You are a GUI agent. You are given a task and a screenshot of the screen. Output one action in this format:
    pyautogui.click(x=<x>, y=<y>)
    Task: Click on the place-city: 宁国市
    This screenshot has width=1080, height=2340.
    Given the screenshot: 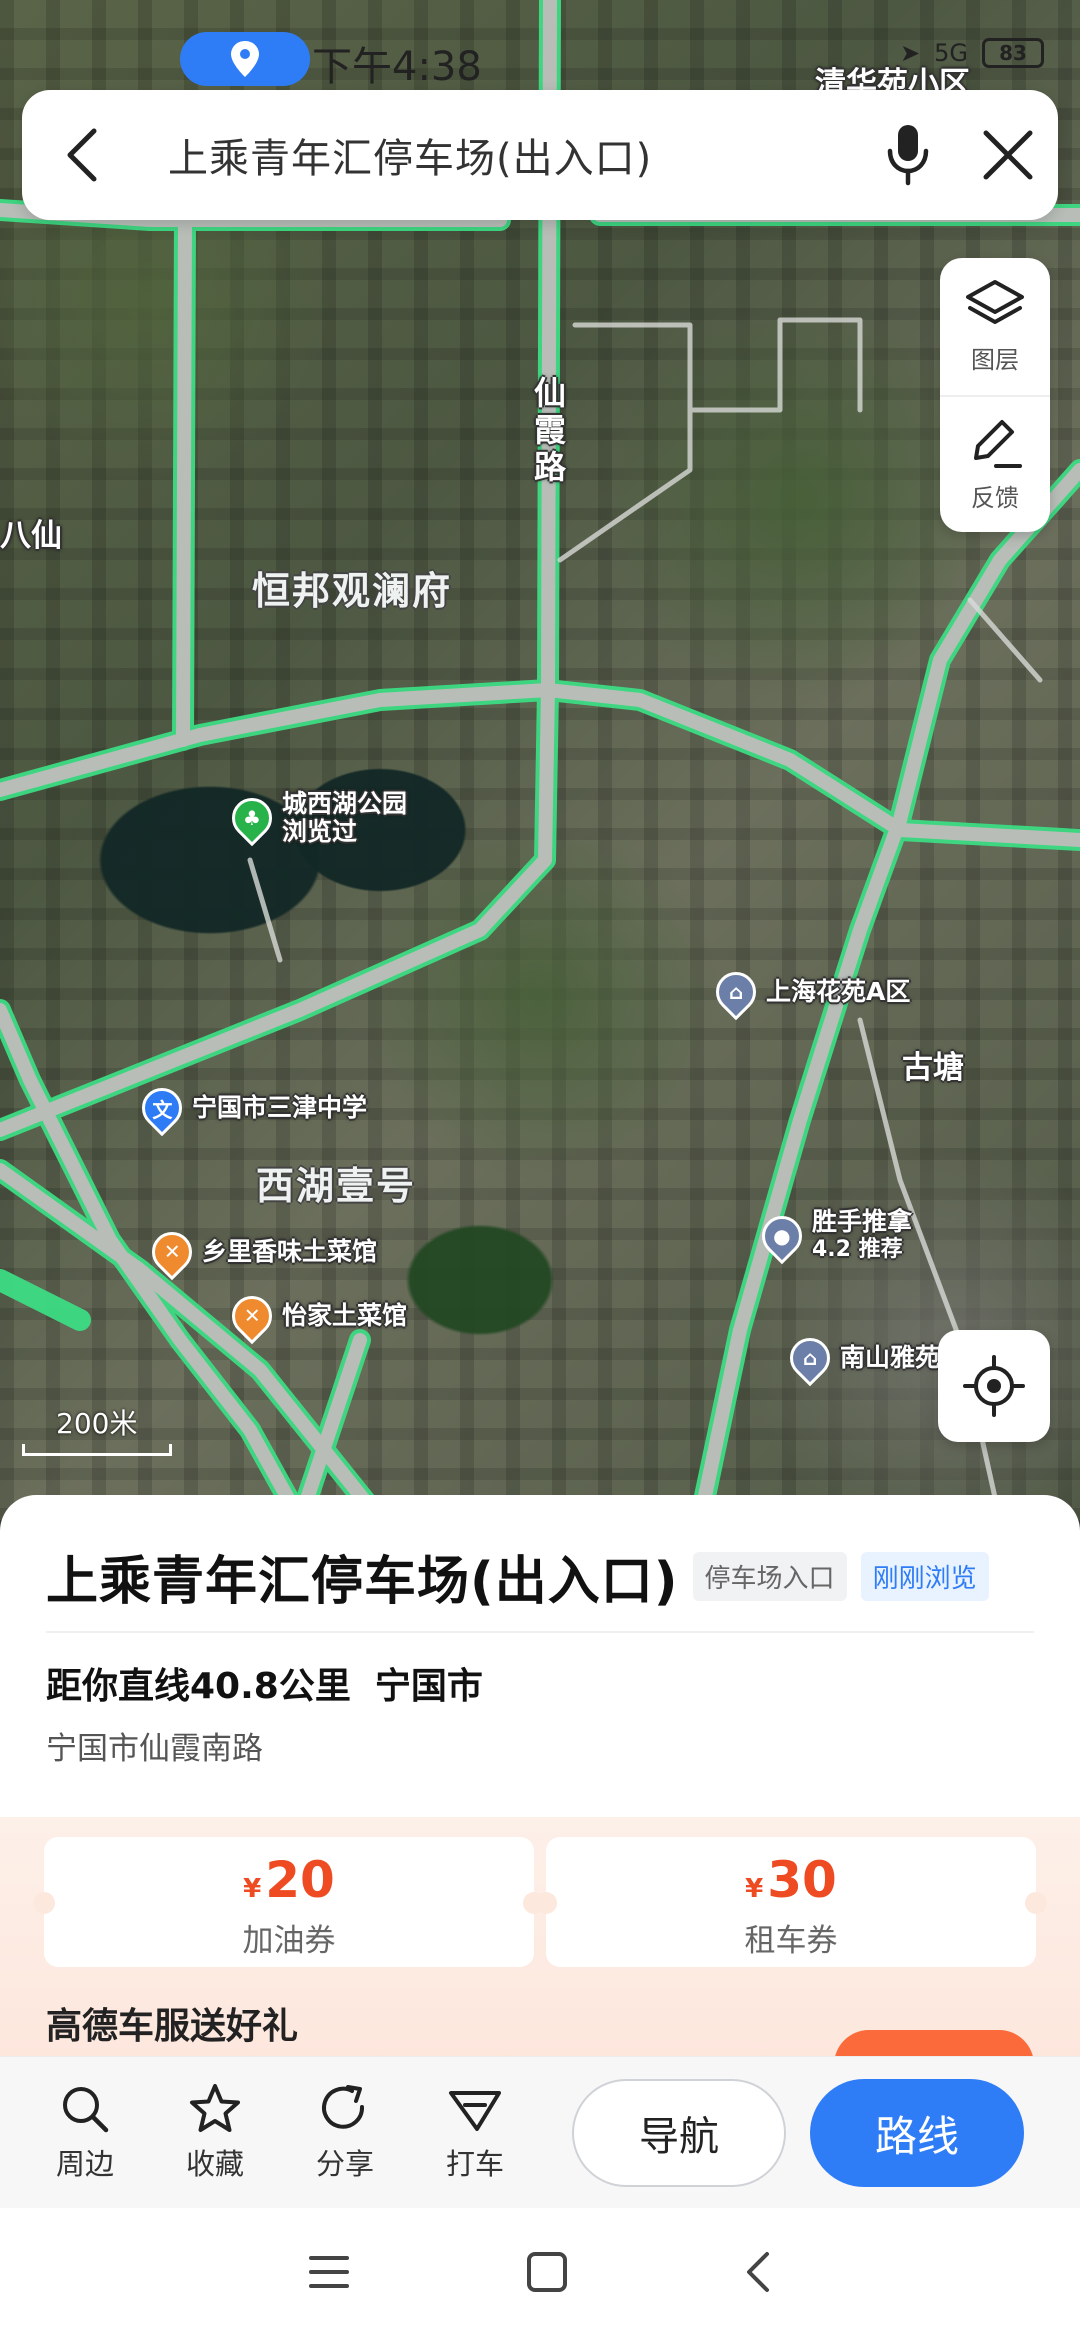 What is the action you would take?
    pyautogui.click(x=428, y=1686)
    